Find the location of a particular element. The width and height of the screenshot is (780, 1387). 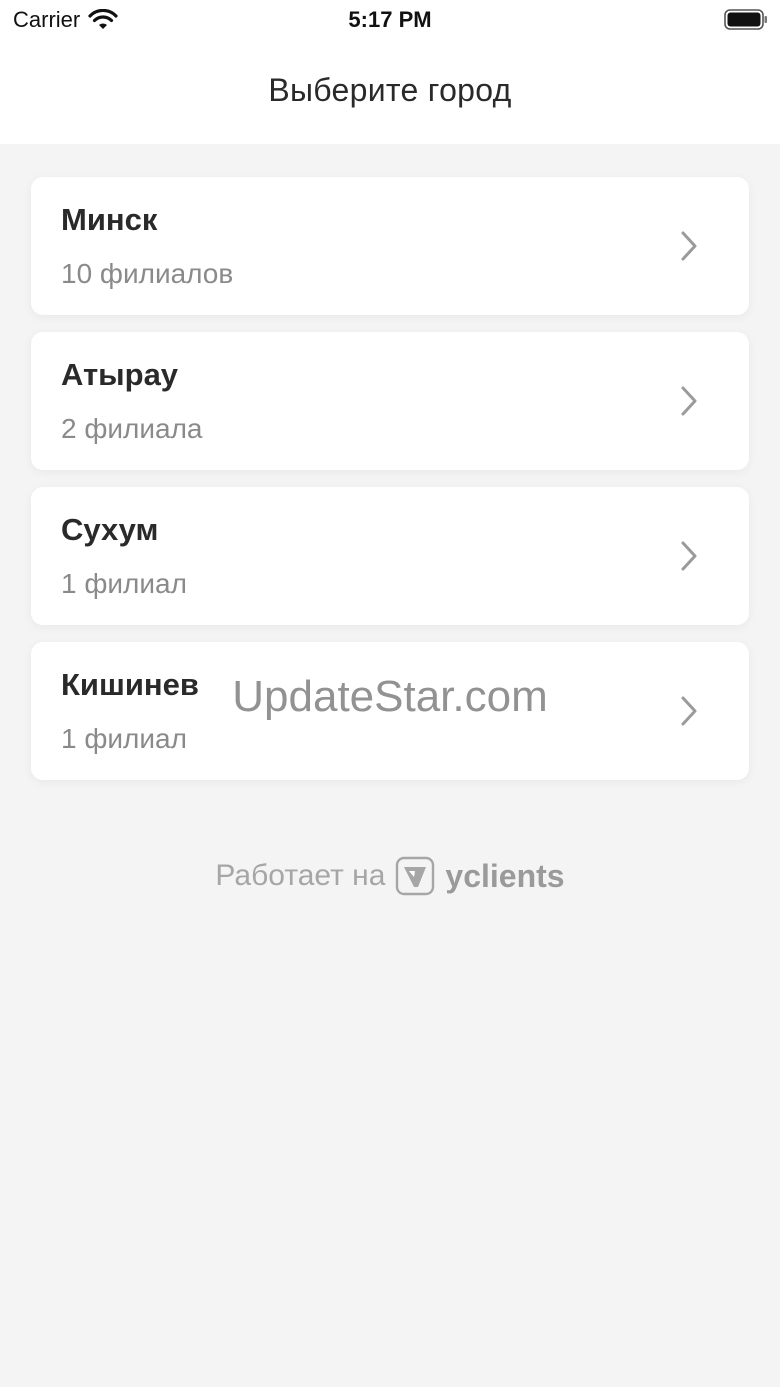

city-branch-count: 10 филиалов is located at coordinates (147, 273).